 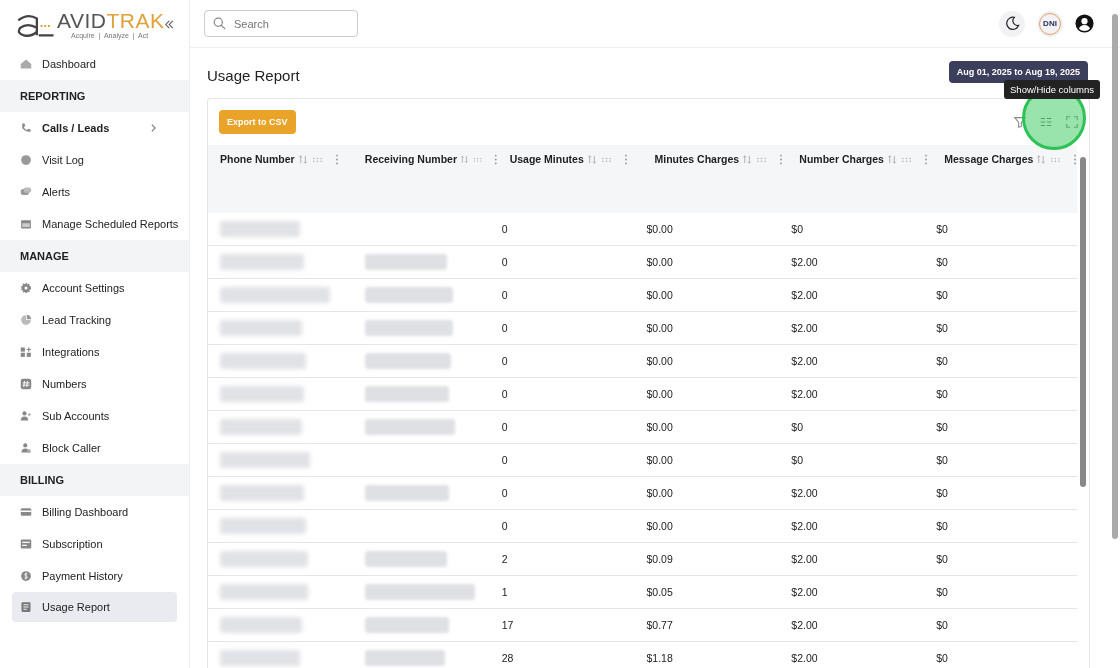 I want to click on tooltip: Show/Hide columns, so click(x=1052, y=89).